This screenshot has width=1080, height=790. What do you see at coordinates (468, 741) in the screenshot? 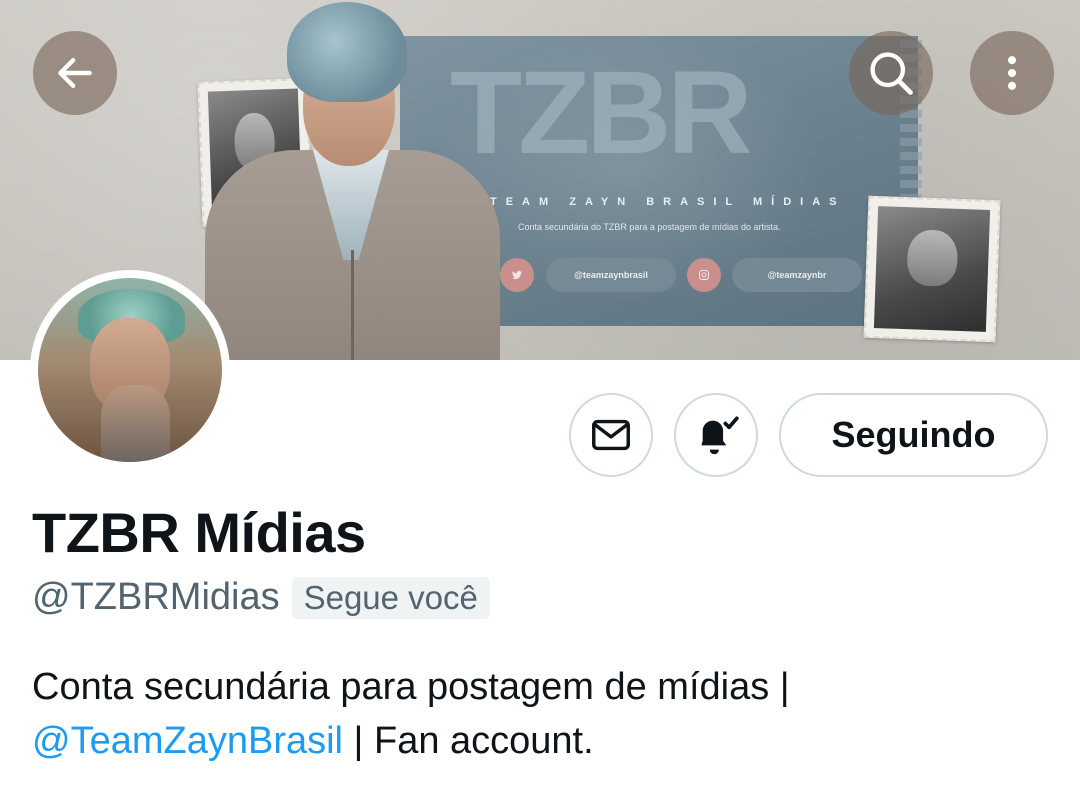
I see `bio-text-part2: | Fan account.` at bounding box center [468, 741].